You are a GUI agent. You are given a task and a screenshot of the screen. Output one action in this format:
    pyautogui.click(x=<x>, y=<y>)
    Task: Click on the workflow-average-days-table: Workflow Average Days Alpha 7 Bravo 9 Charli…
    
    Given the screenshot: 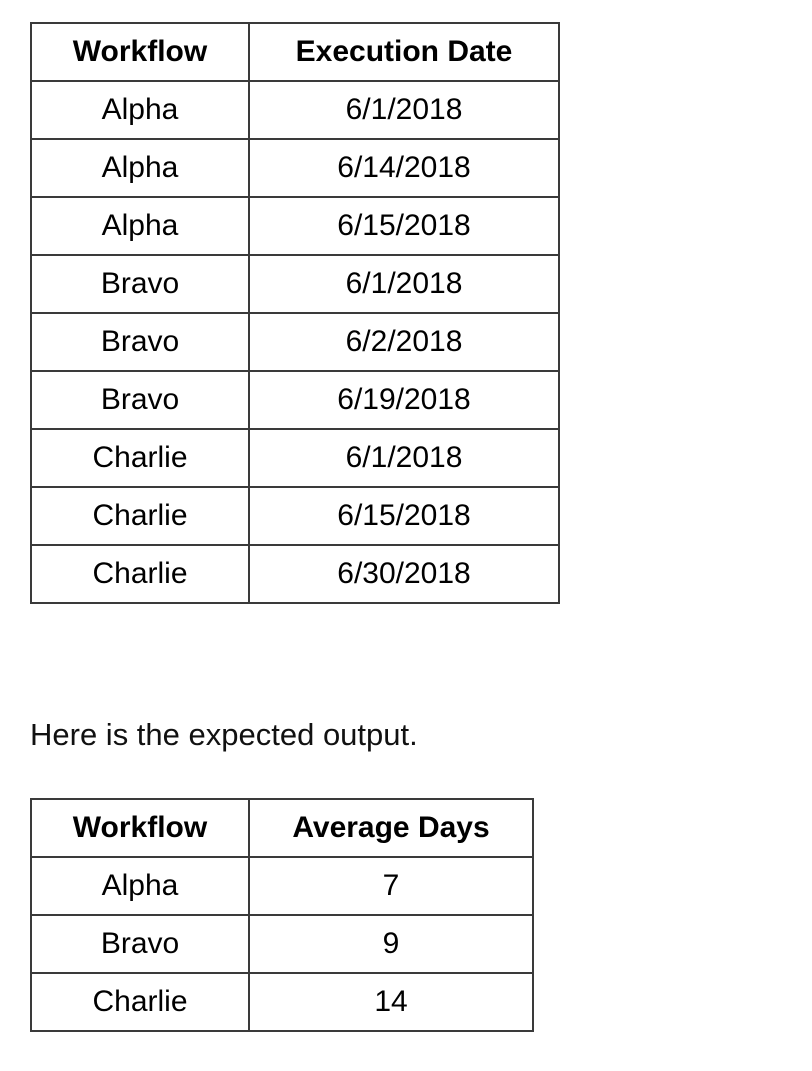 What is the action you would take?
    pyautogui.click(x=282, y=915)
    